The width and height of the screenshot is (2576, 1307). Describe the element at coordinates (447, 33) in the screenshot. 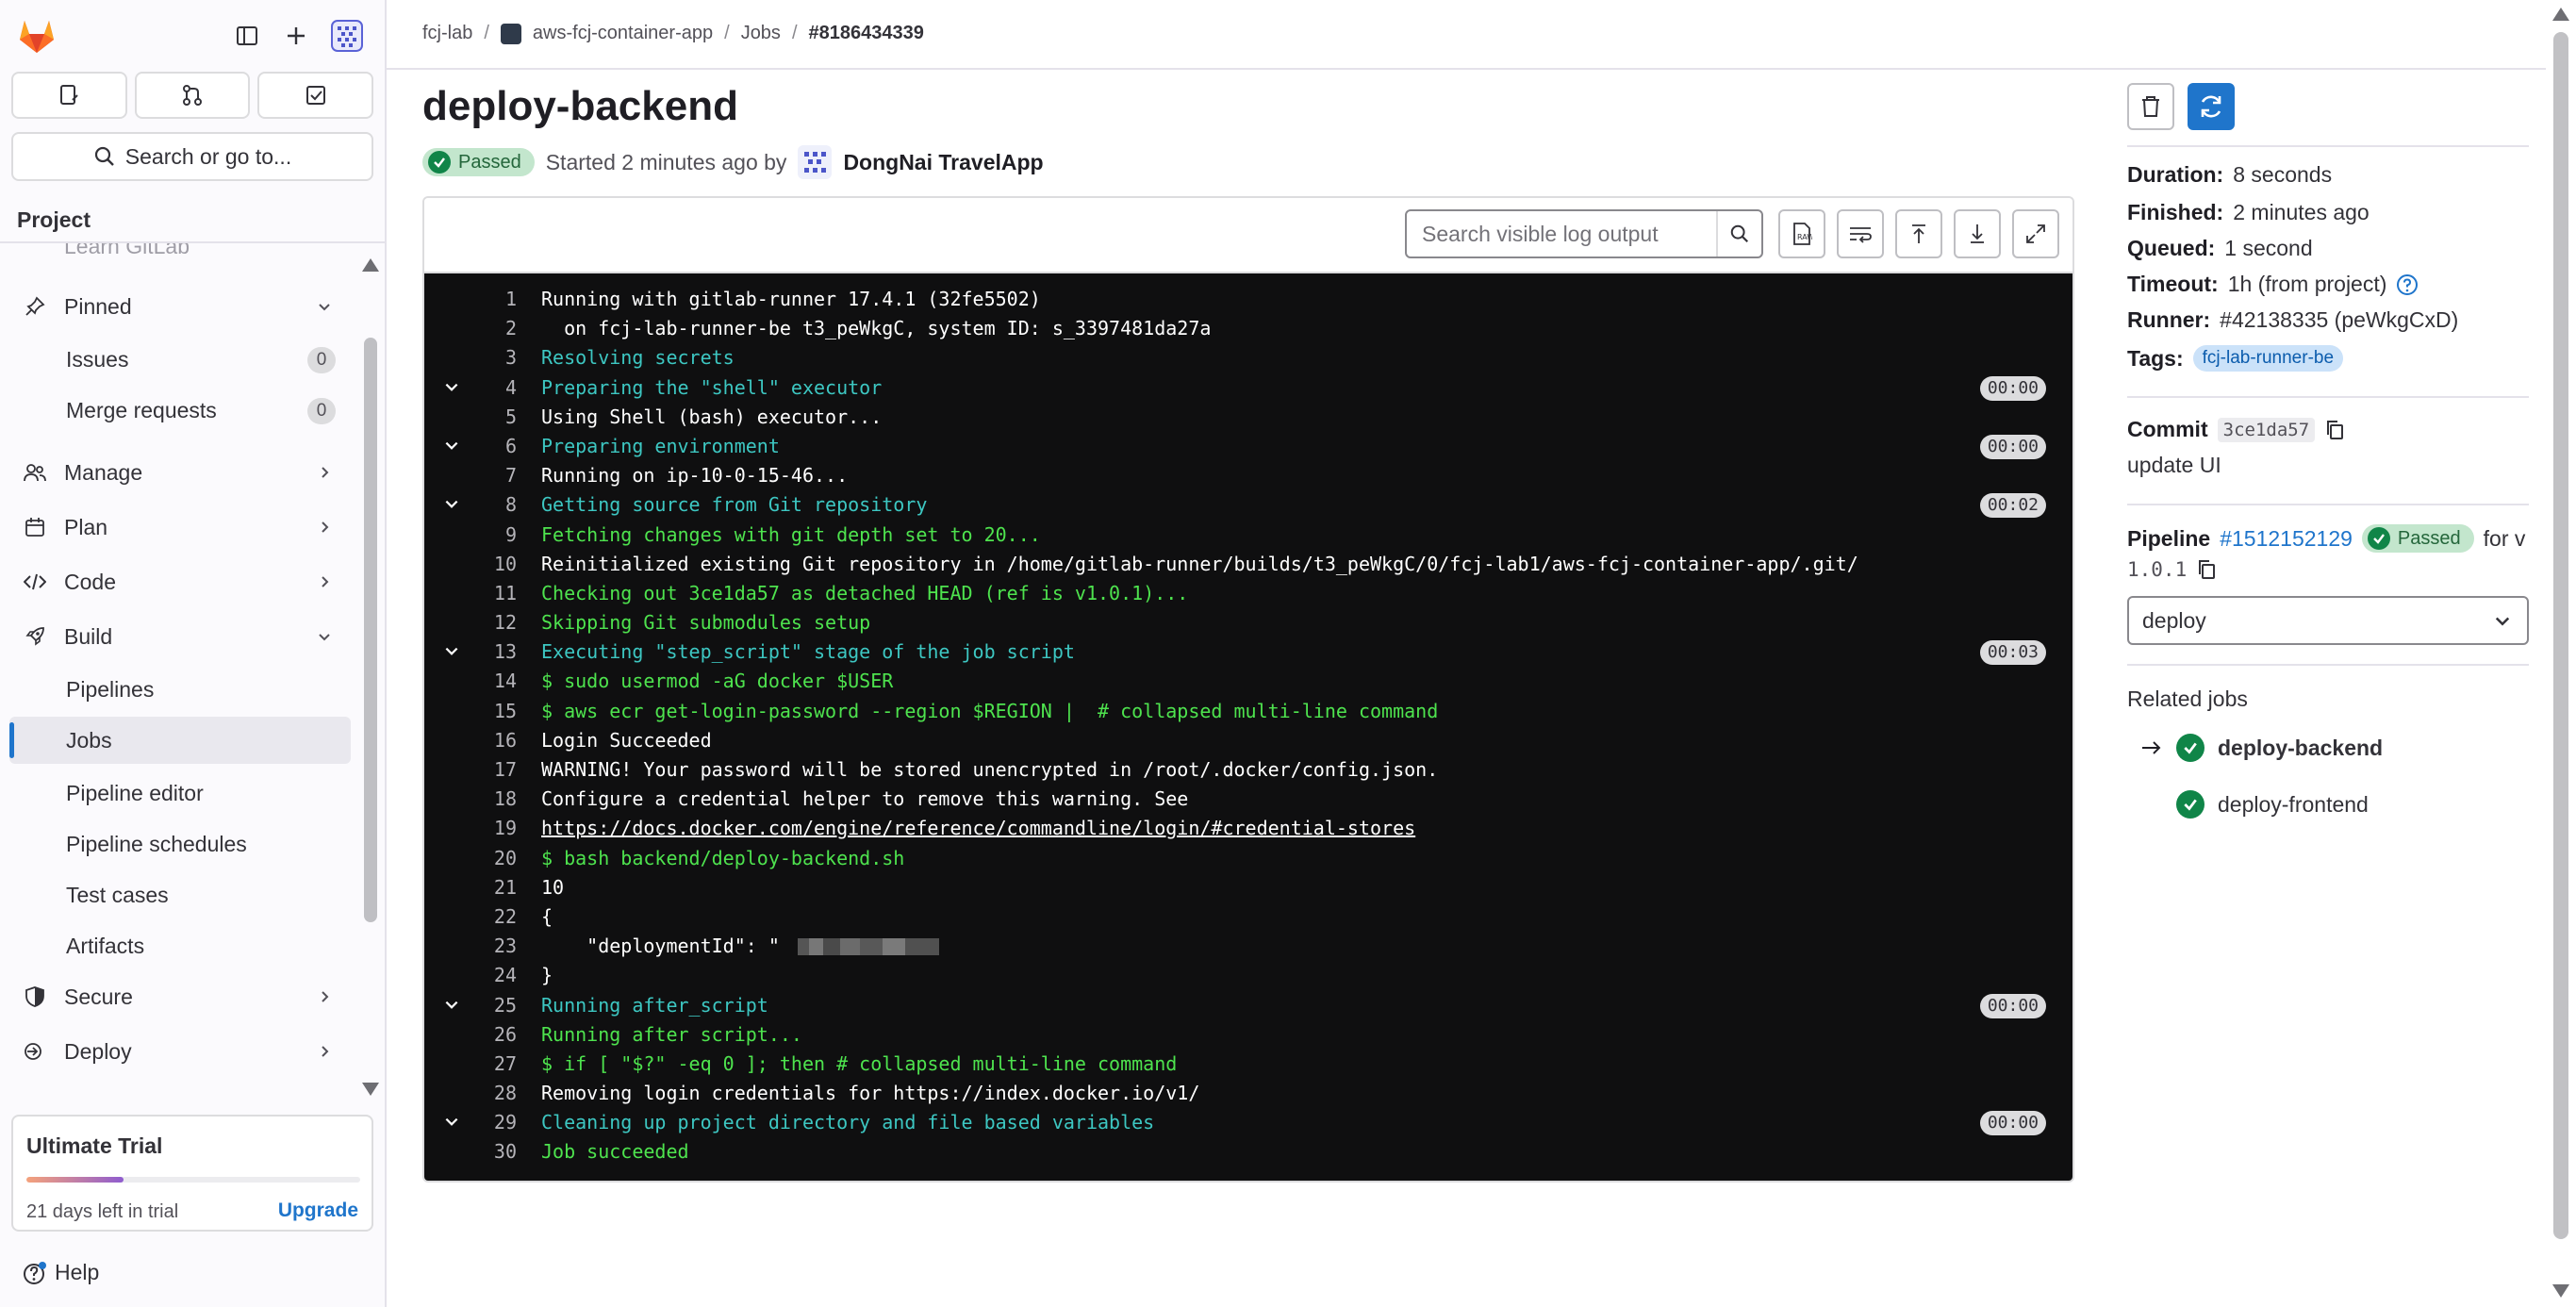

I see `breadcrumb-group: fcj-lab` at that location.